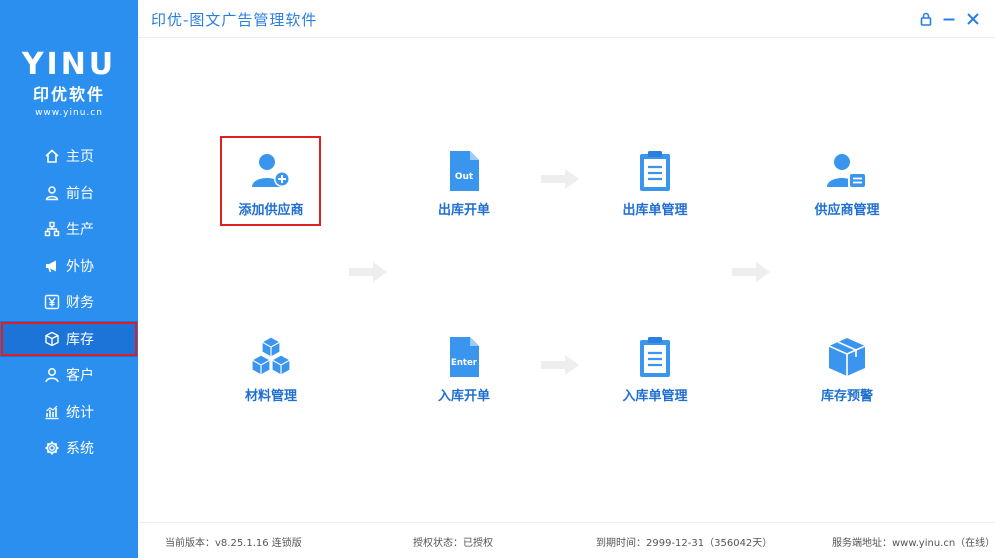  I want to click on sidebar-item-finance: 财务, so click(69, 302).